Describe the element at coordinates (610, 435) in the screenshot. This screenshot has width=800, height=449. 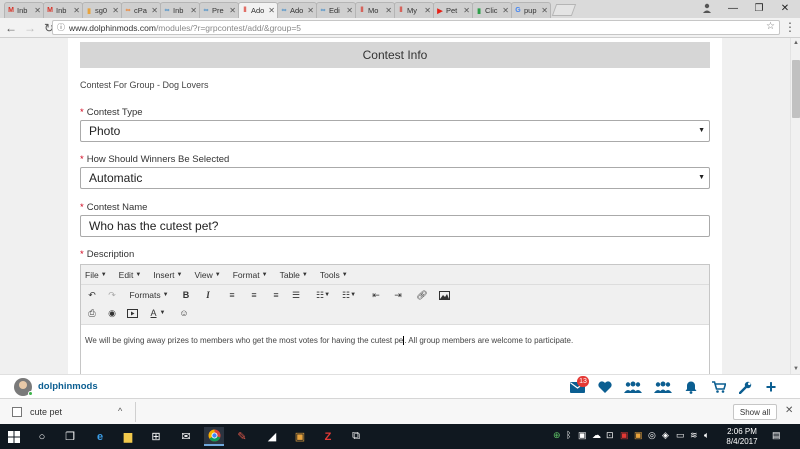
I see `tray-app-icon: ⊡` at that location.